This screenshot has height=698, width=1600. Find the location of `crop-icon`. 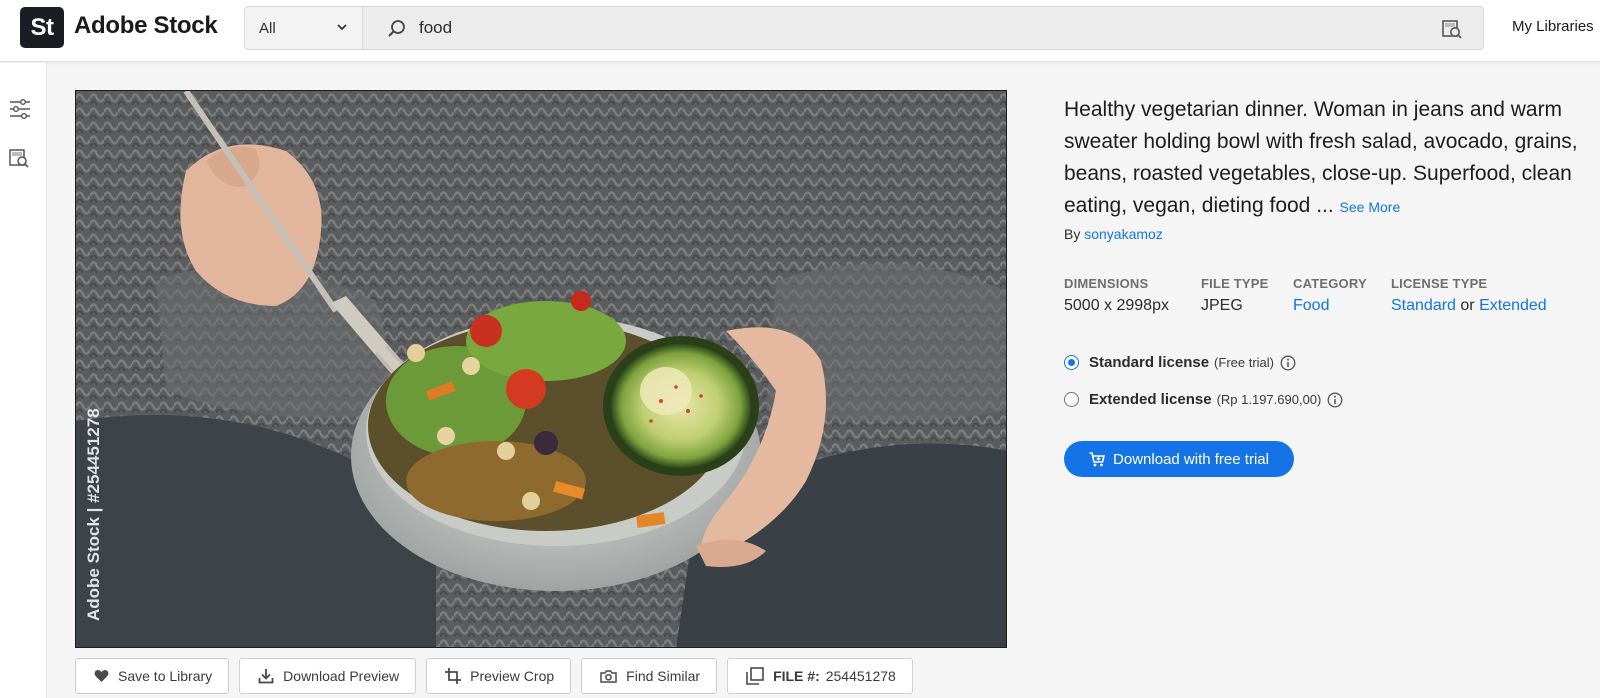

crop-icon is located at coordinates (453, 676).